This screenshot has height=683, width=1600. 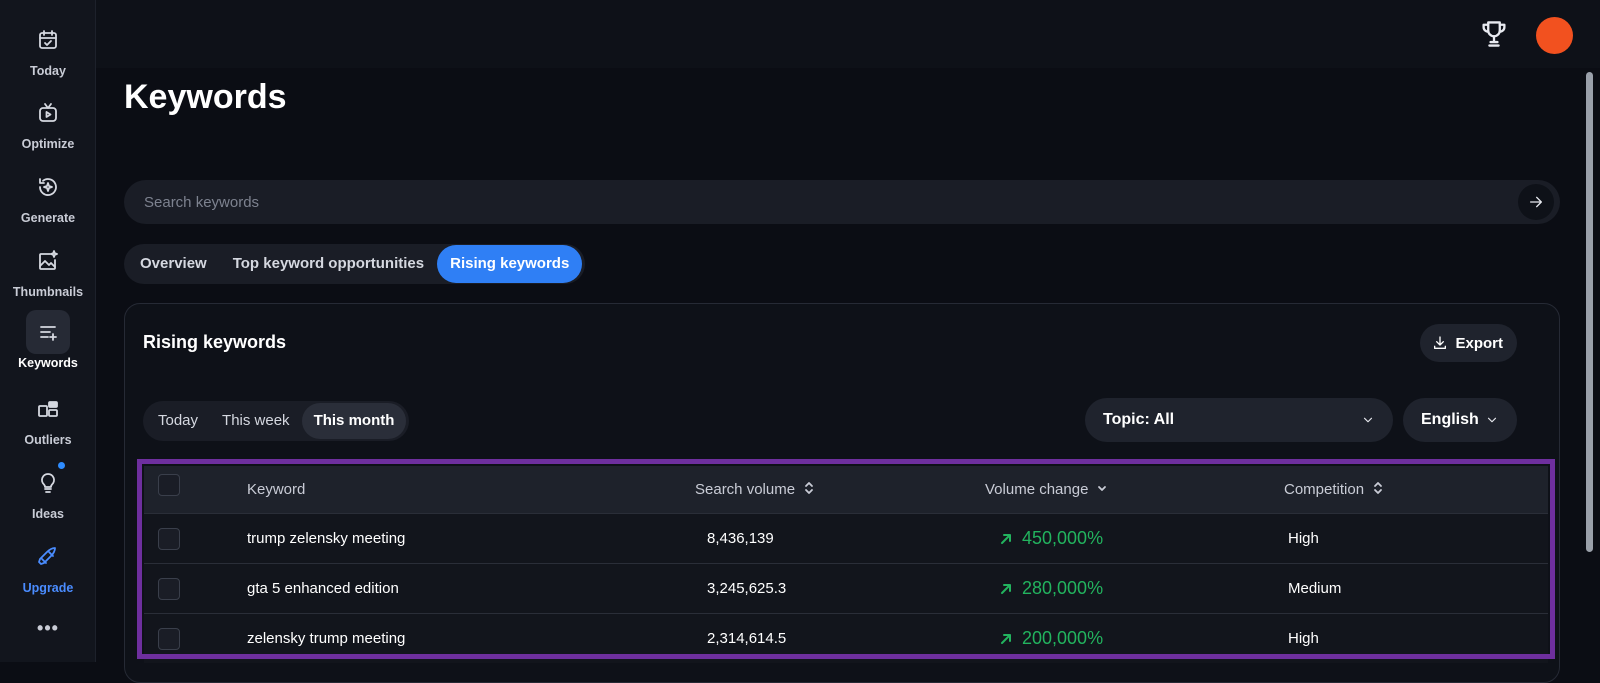 I want to click on sidebar-item-label: Upgrade, so click(x=48, y=588).